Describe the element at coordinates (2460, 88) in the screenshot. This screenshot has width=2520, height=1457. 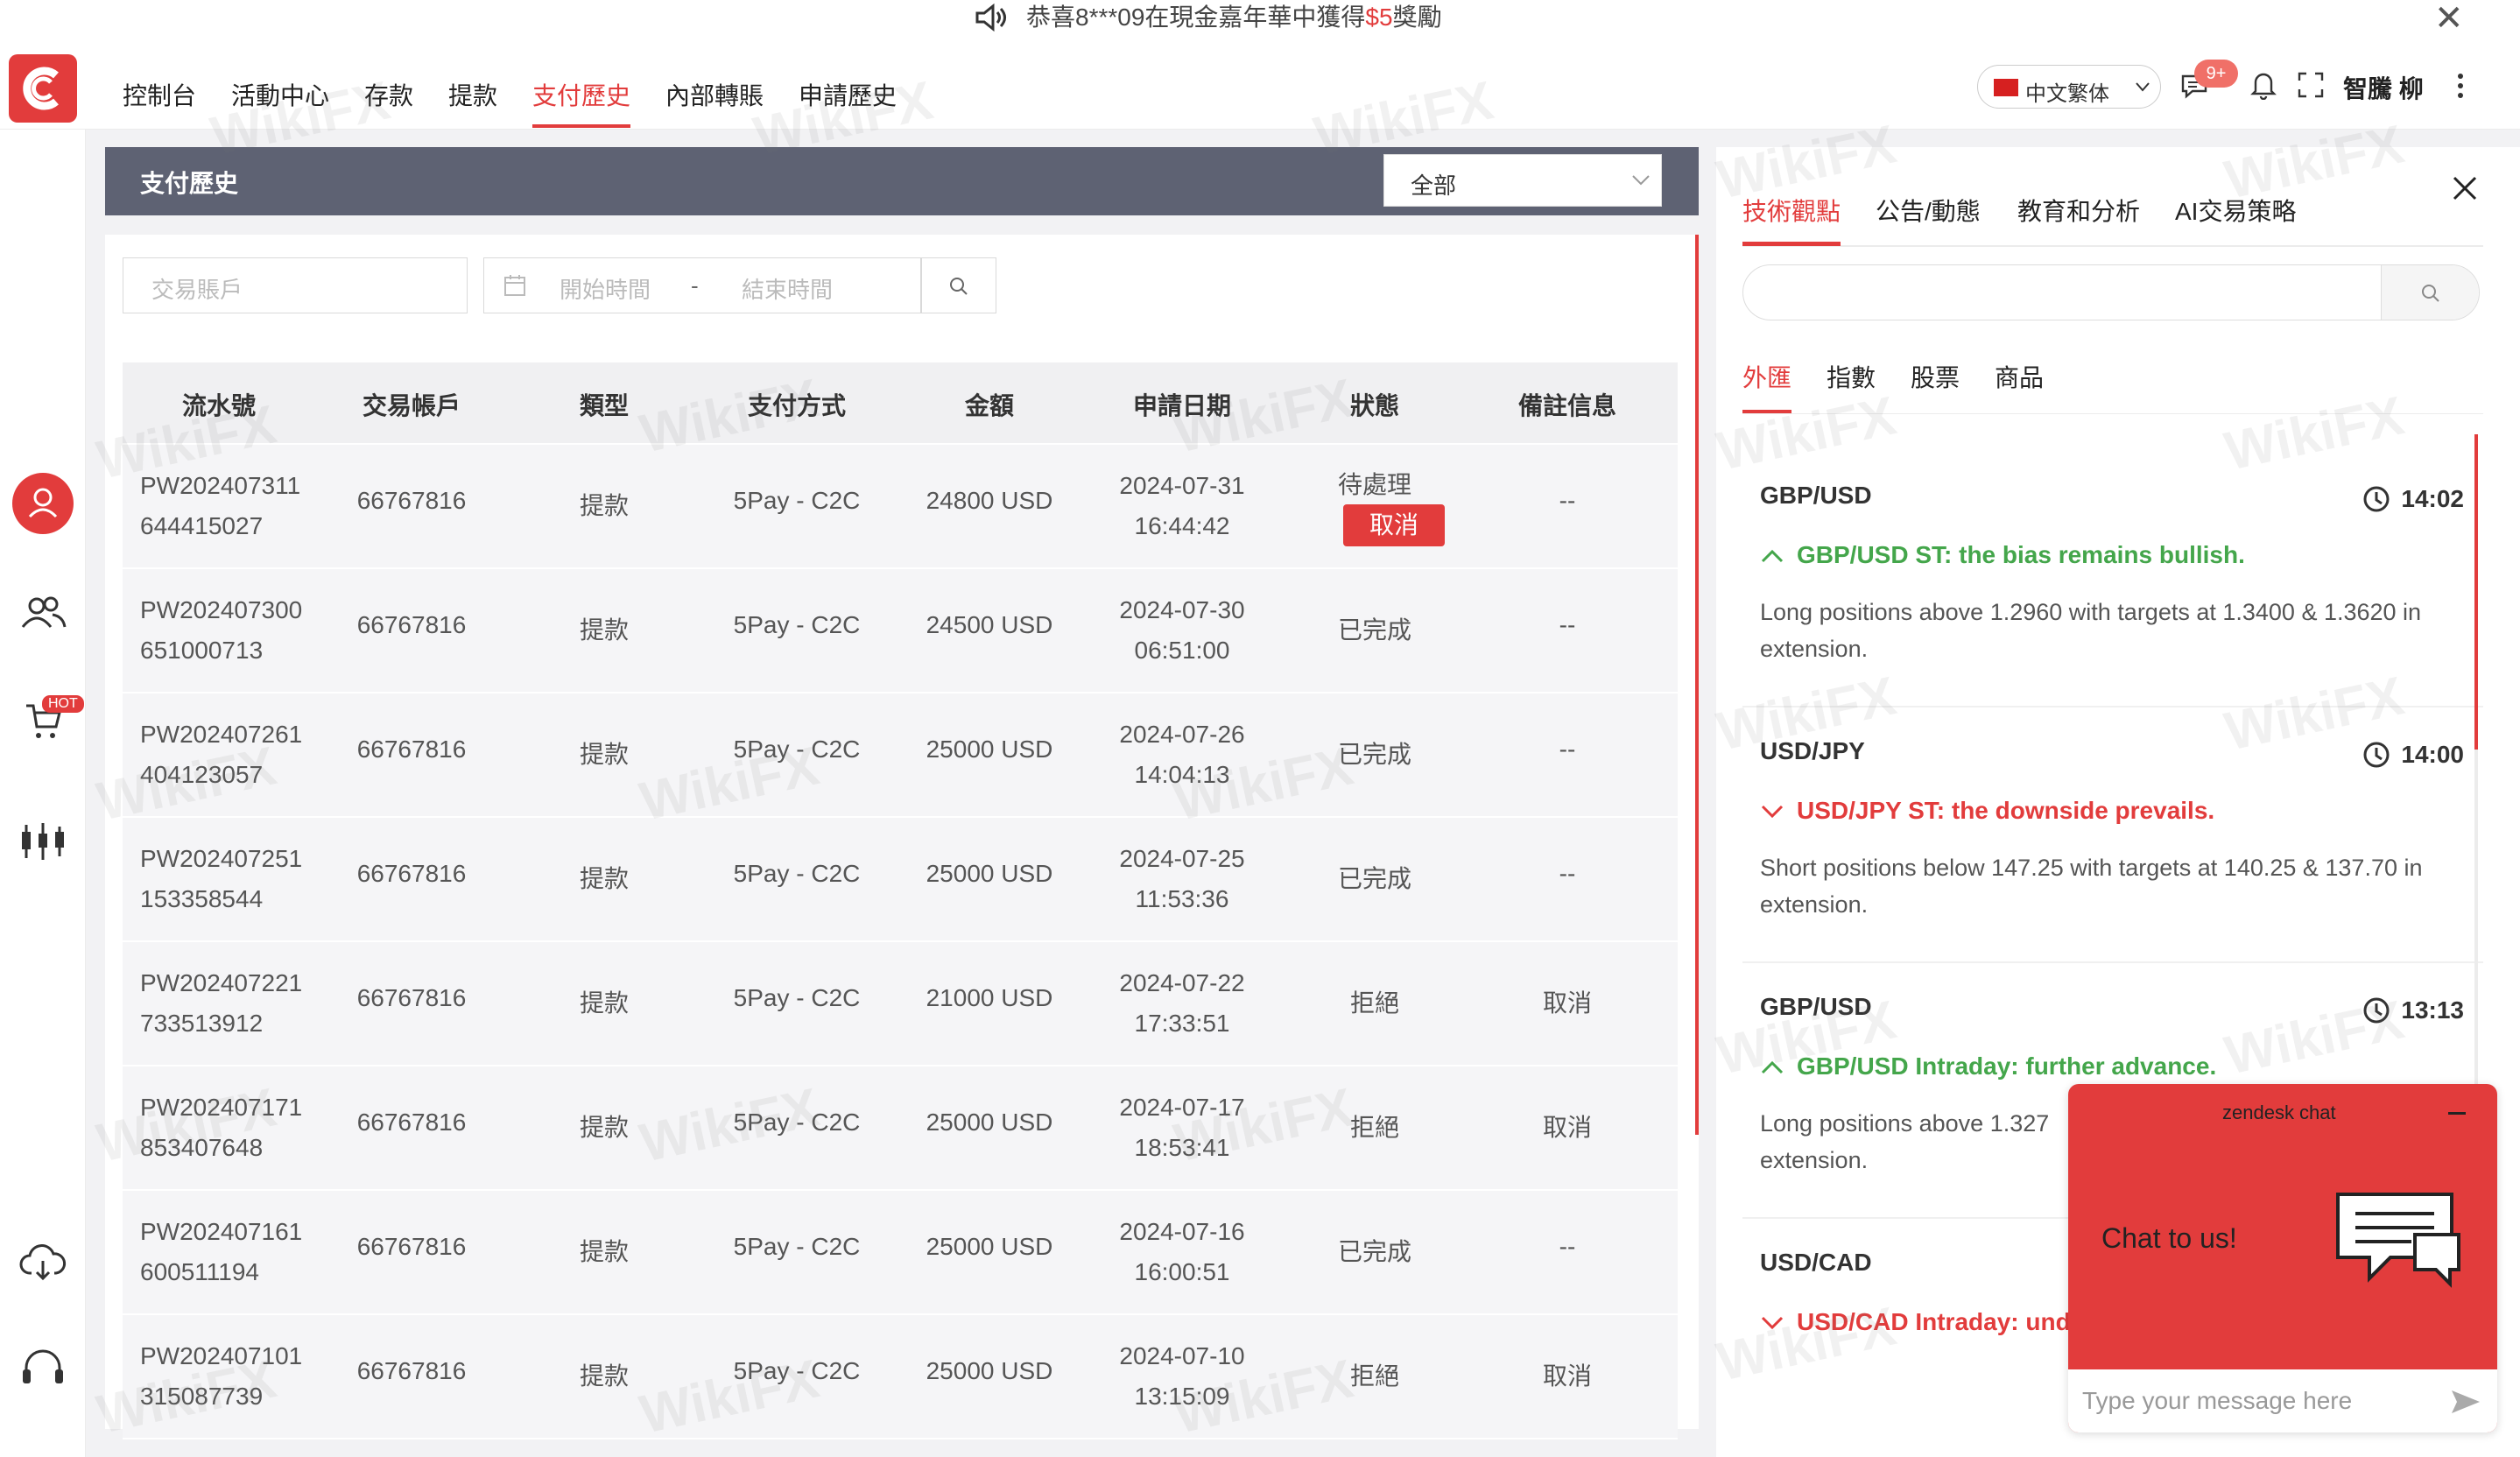
I see `more-vertical-icon` at that location.